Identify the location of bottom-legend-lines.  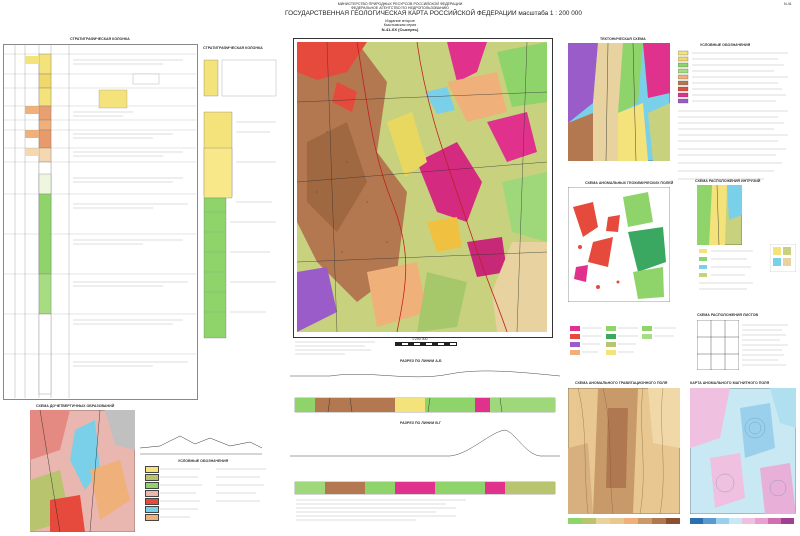
(213, 493).